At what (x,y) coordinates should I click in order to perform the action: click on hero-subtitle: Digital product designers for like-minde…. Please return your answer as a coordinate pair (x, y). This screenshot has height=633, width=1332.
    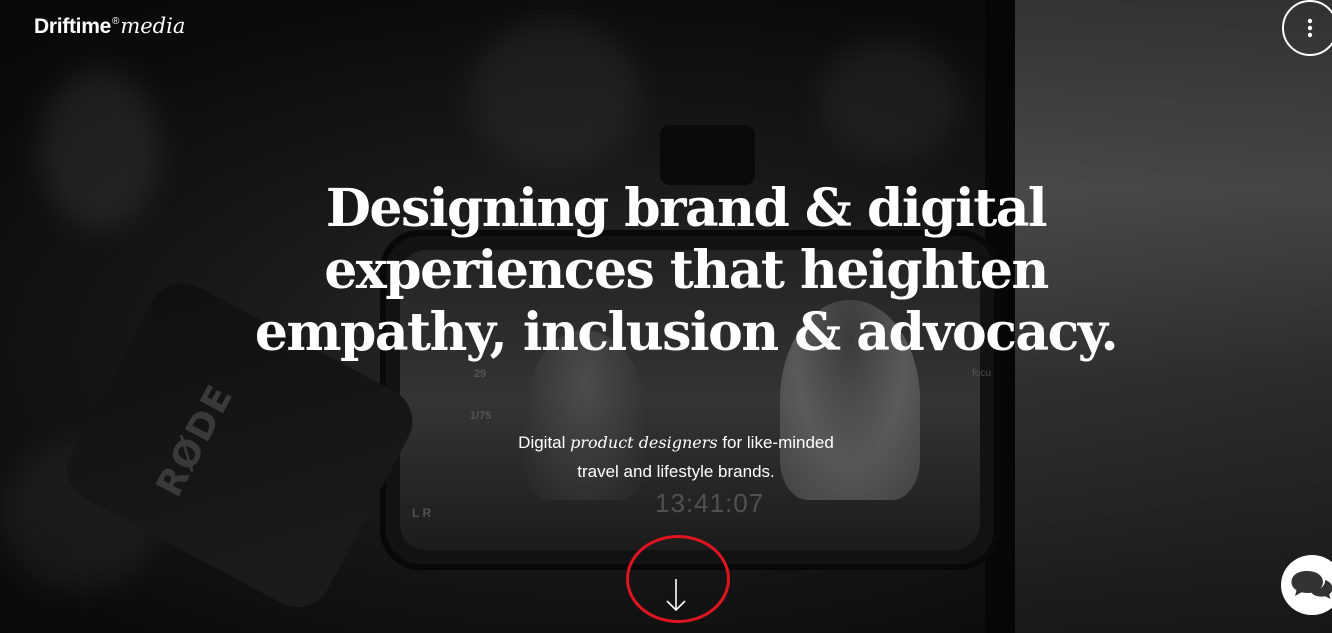
    Looking at the image, I should click on (676, 457).